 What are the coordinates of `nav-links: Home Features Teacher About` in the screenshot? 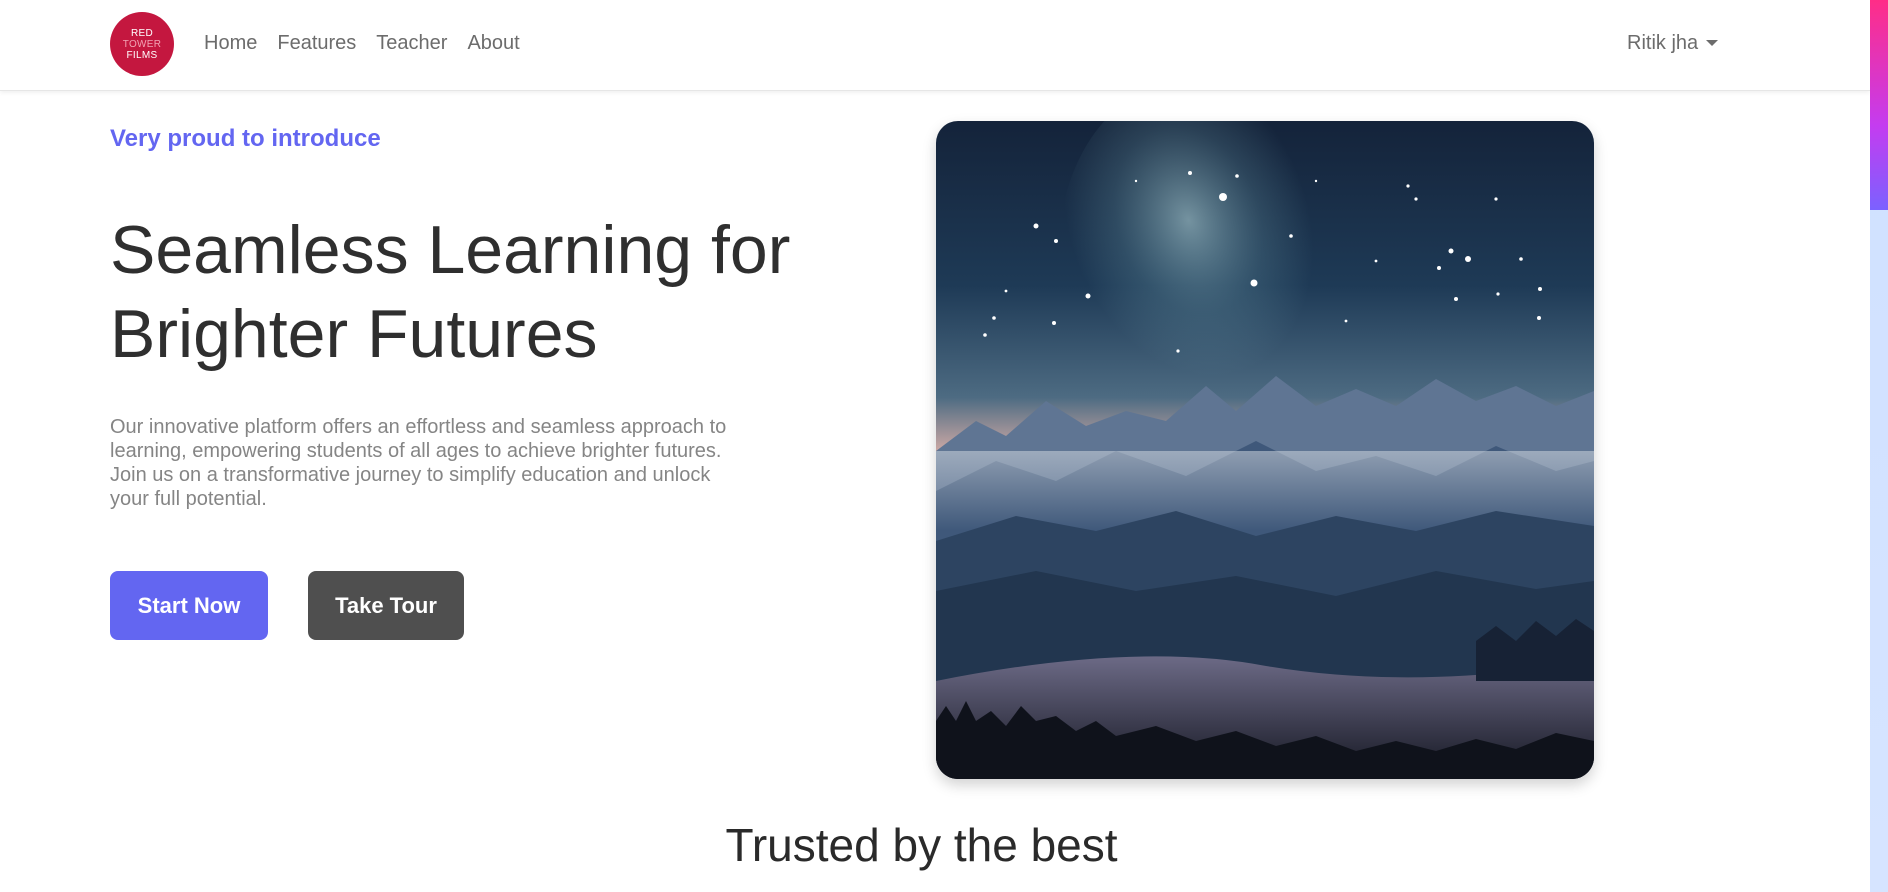 It's located at (362, 43).